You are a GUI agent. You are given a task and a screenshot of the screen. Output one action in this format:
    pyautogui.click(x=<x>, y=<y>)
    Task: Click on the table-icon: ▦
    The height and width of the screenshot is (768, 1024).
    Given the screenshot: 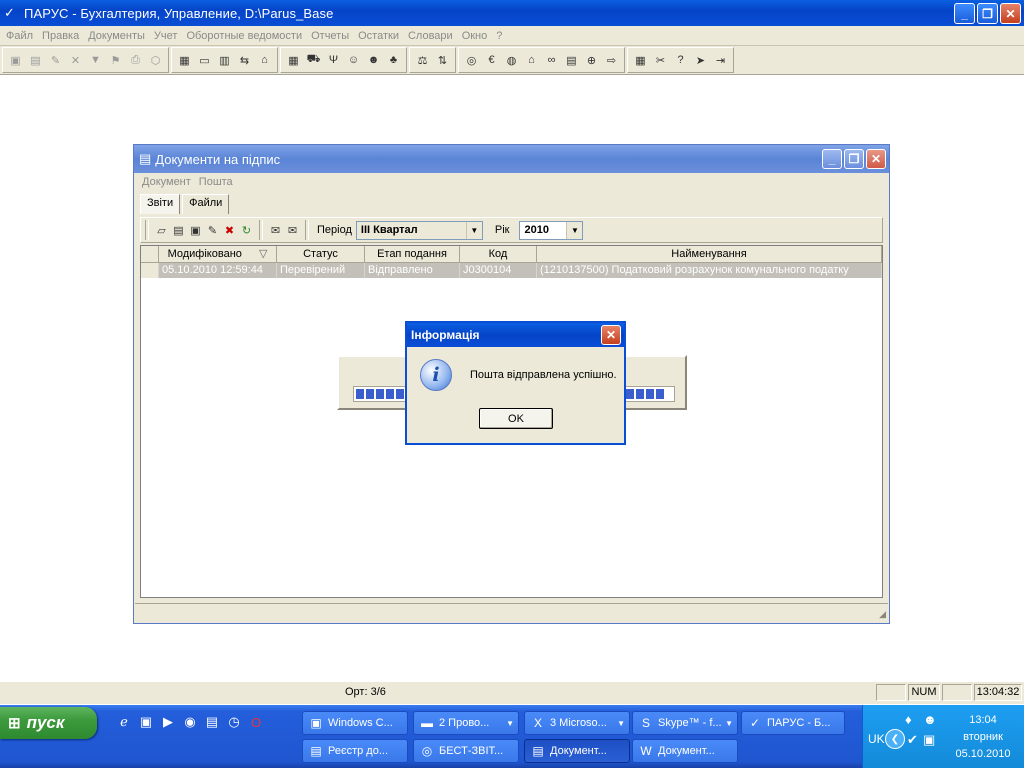 What is the action you would take?
    pyautogui.click(x=293, y=60)
    